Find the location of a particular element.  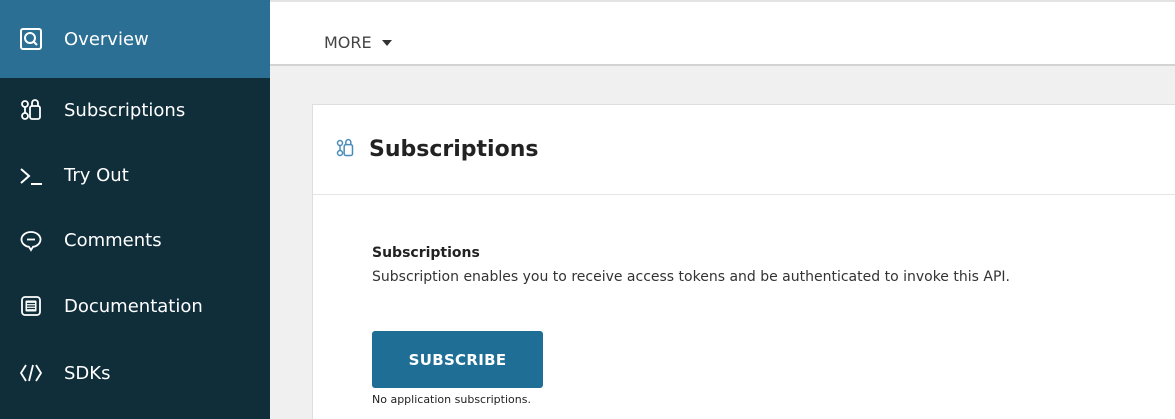

sidebar-item-comments: Comments is located at coordinates (135, 240).